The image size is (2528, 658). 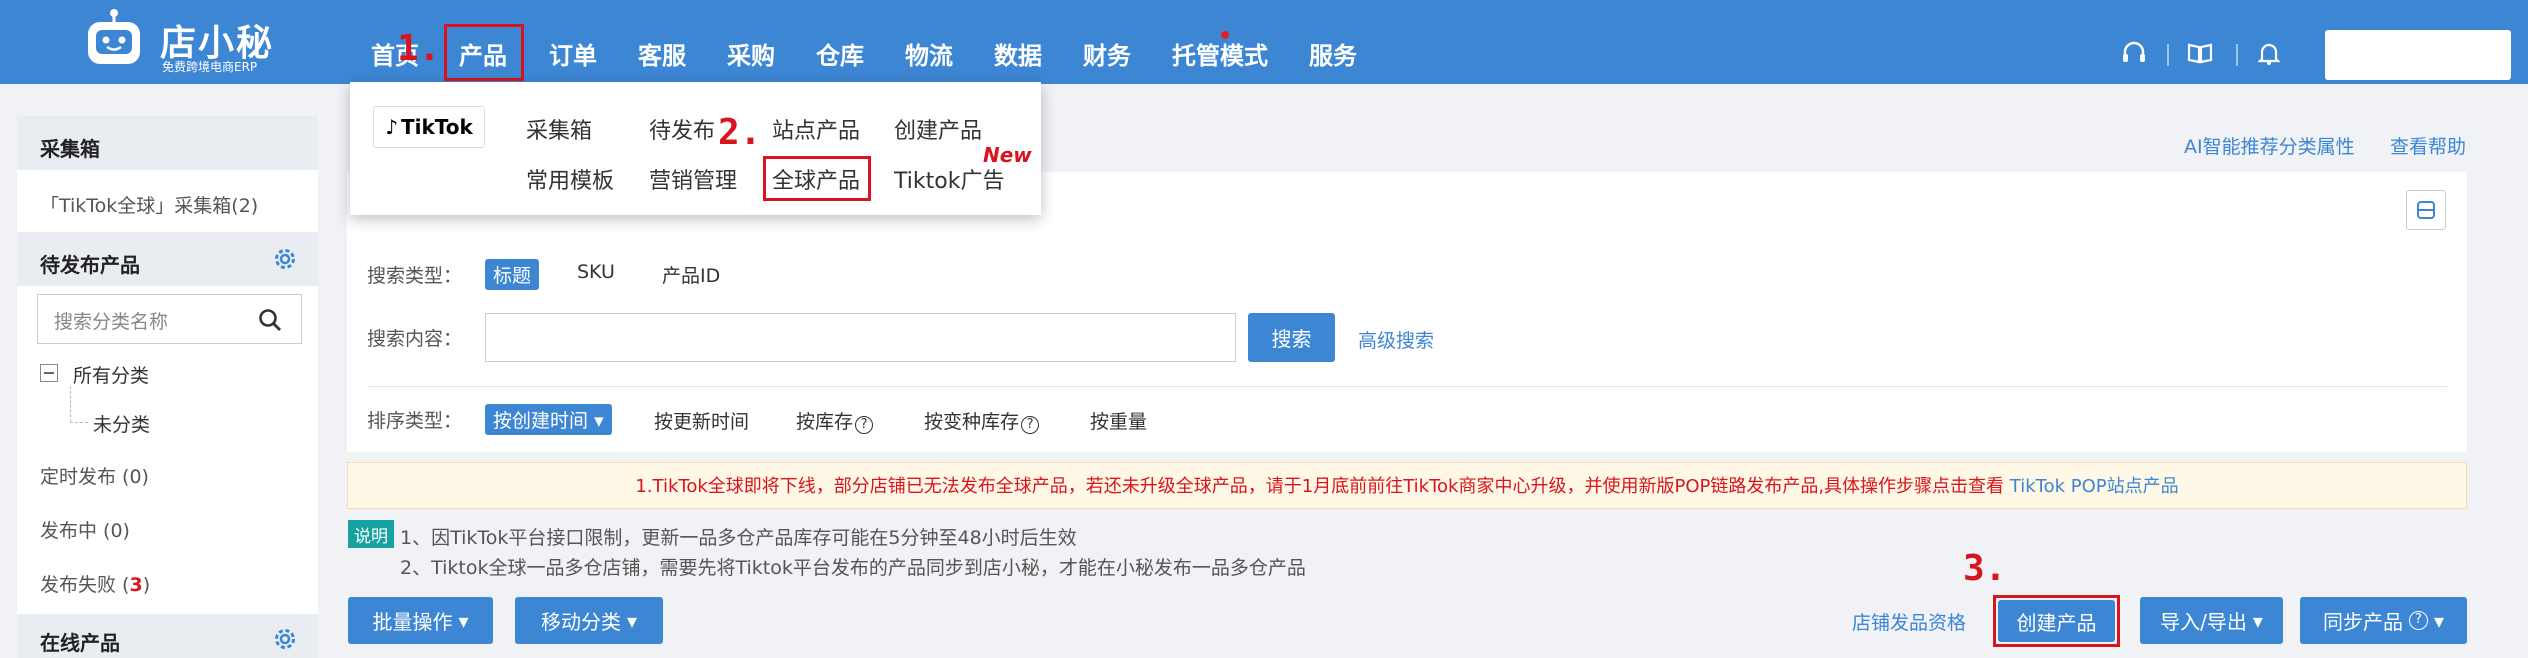 I want to click on search-type-label: 搜索类型：, so click(x=415, y=276).